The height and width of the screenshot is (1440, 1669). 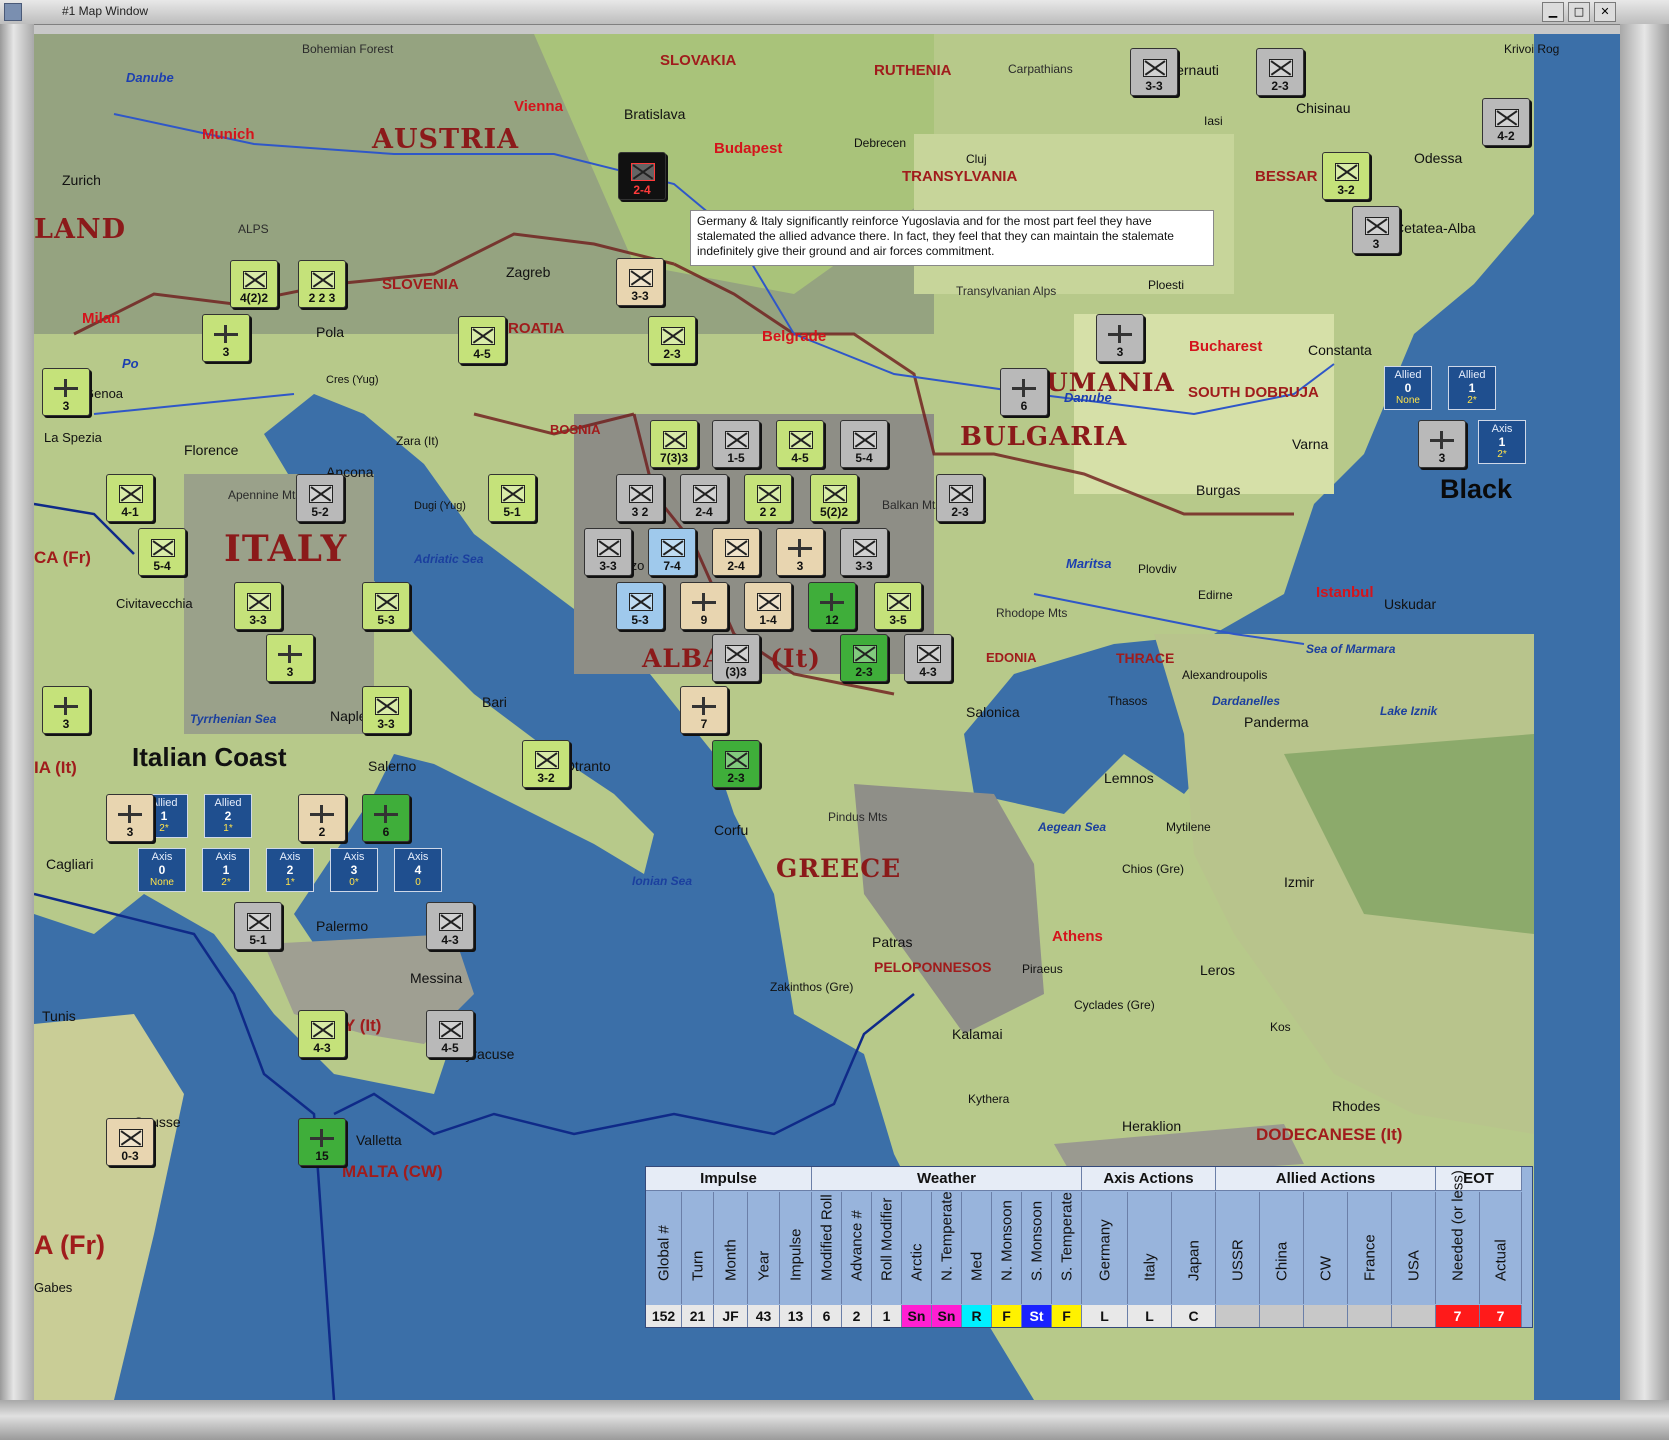 I want to click on unit-counter: 5(2)2, so click(x=834, y=498).